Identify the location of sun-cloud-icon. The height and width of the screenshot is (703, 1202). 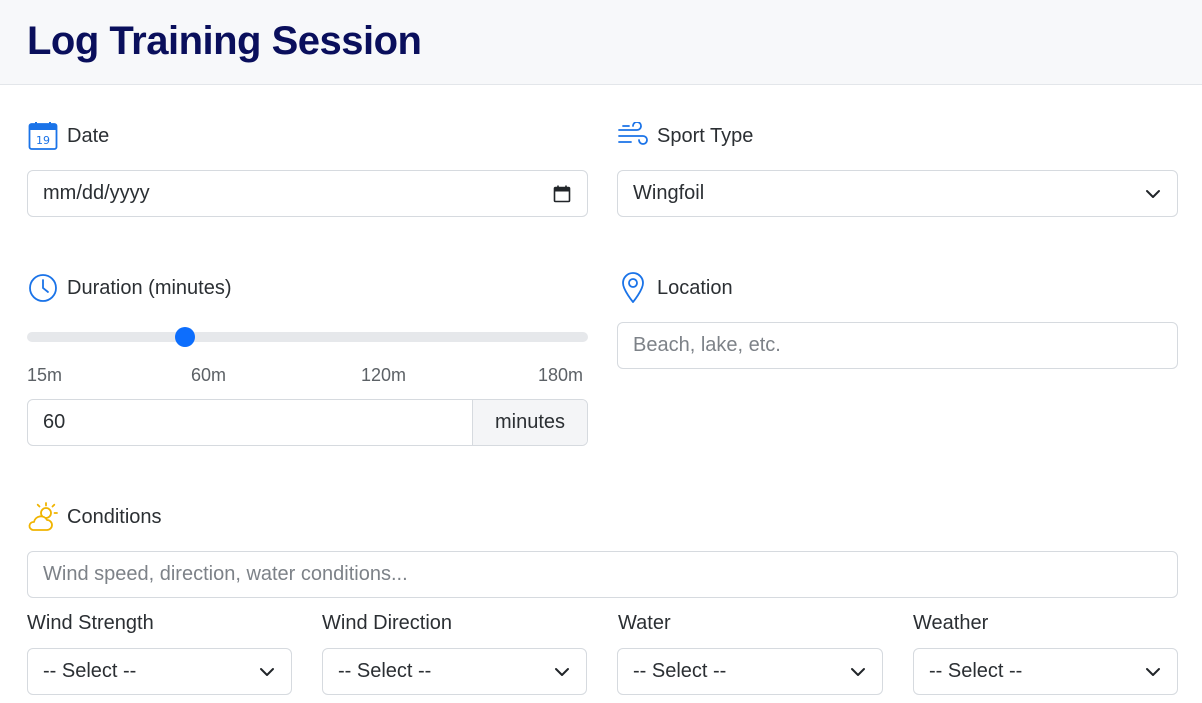
(43, 517).